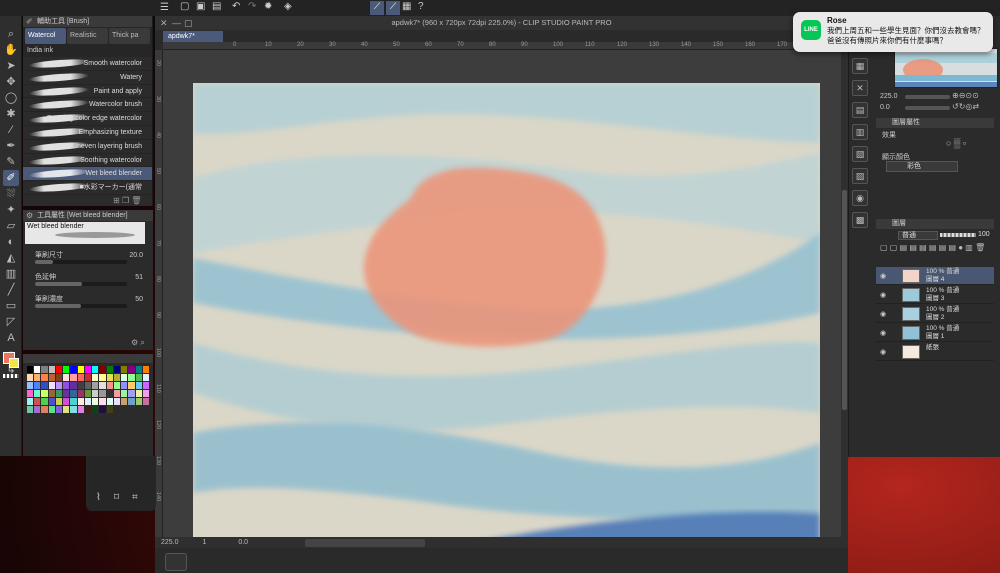  Describe the element at coordinates (932, 247) in the screenshot. I see `layer-tools-icons: ▢ ▢ ▤ ▤ ▤ ▤ ▤ ▤ ● ▥ 🗑` at that location.